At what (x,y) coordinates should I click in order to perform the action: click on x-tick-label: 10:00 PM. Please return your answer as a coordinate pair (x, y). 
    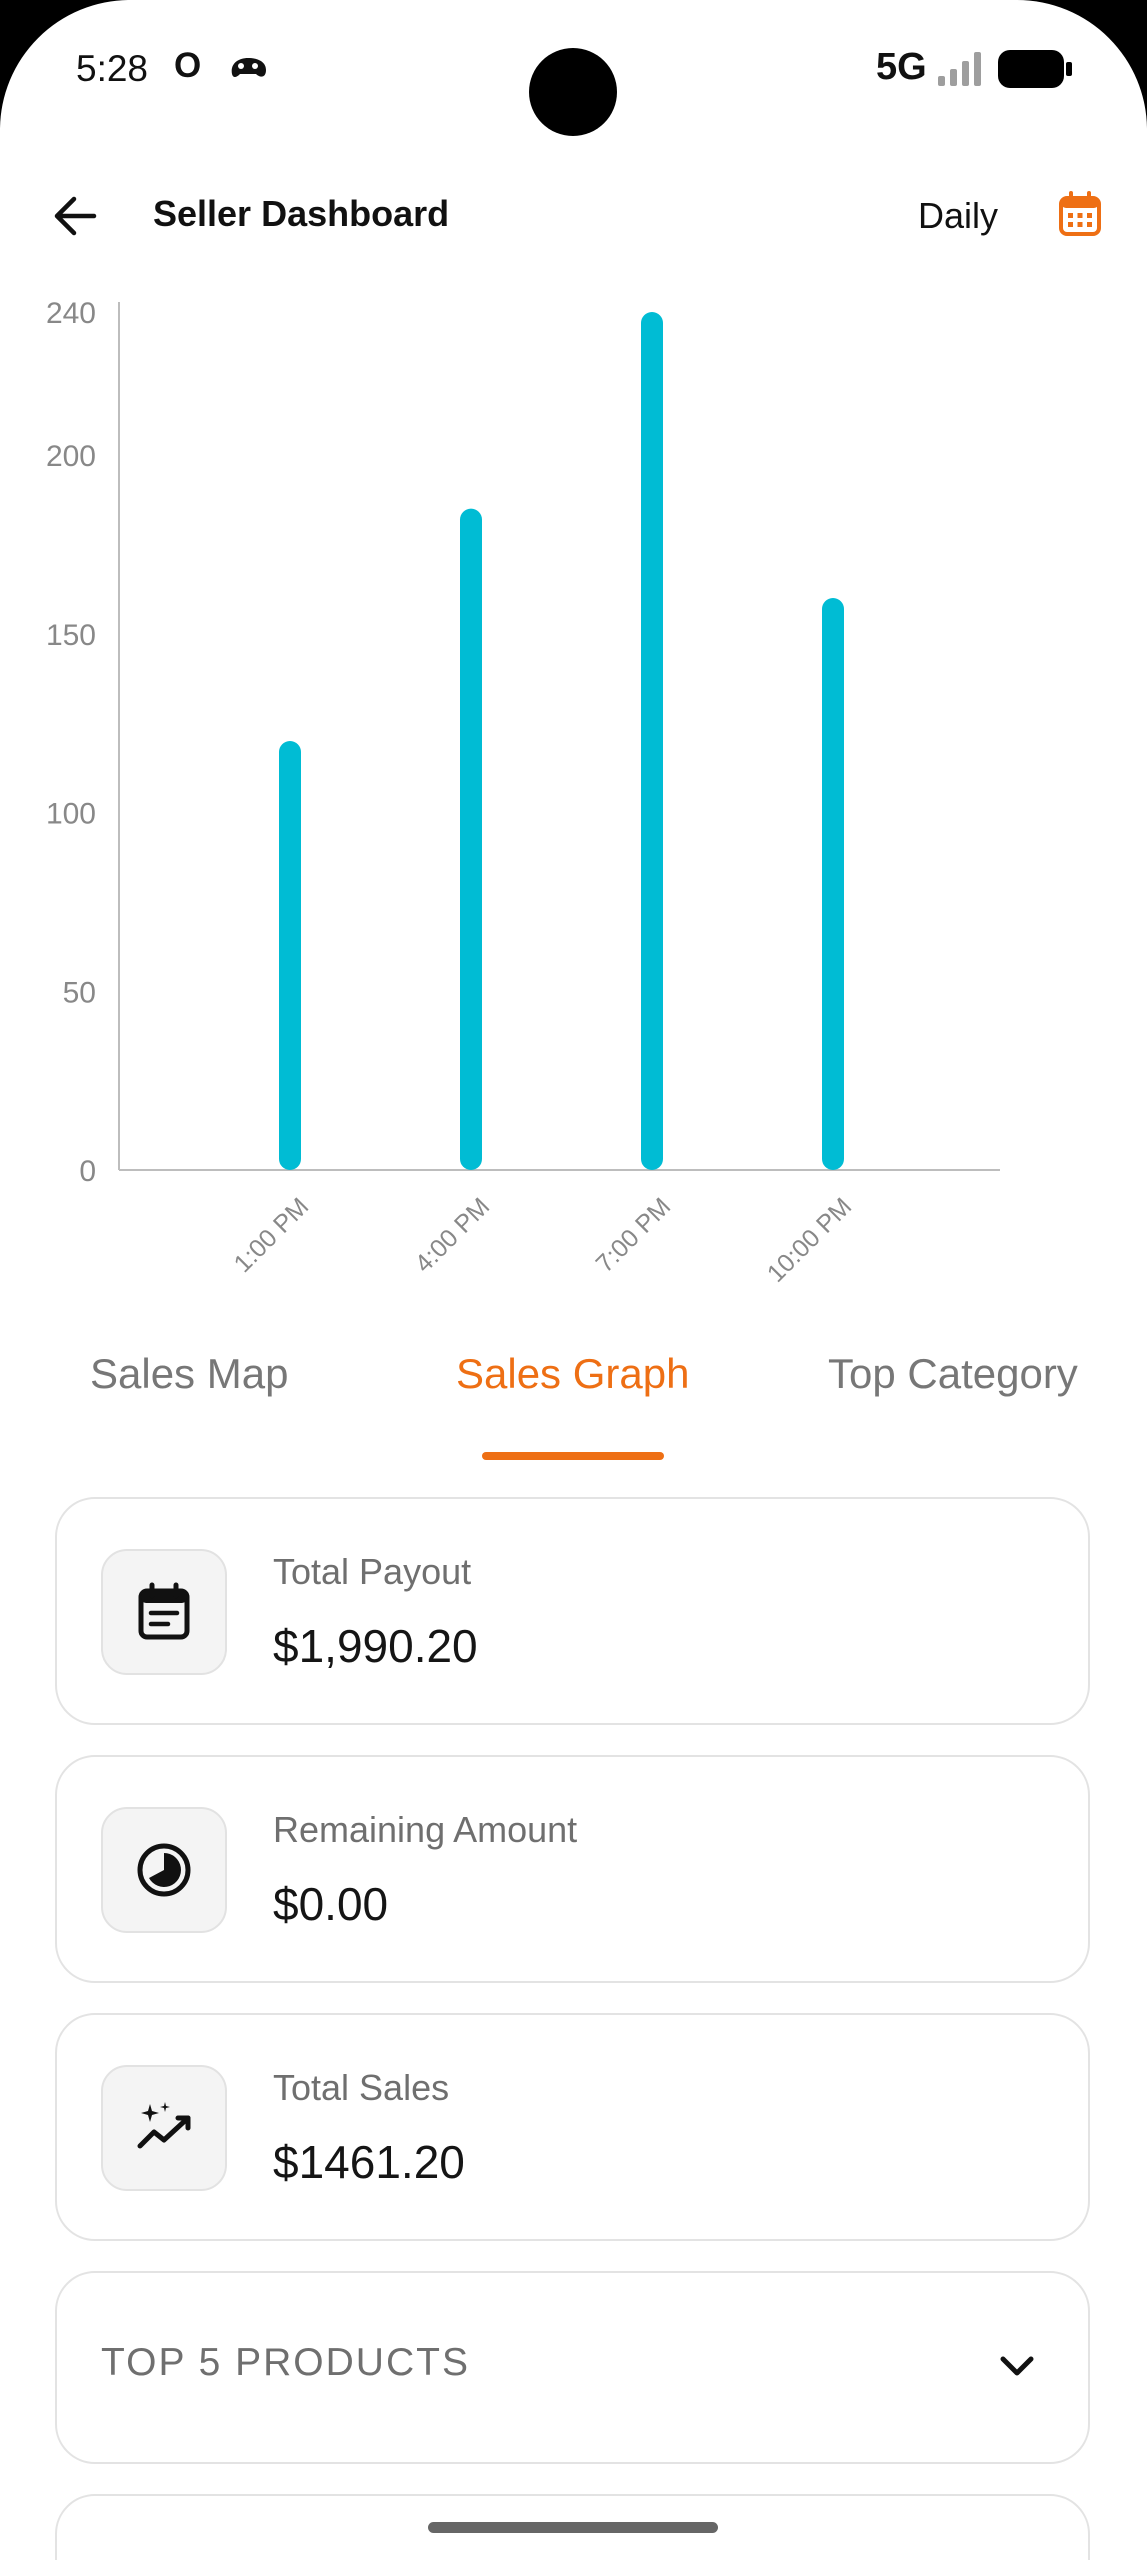
    Looking at the image, I should click on (809, 1239).